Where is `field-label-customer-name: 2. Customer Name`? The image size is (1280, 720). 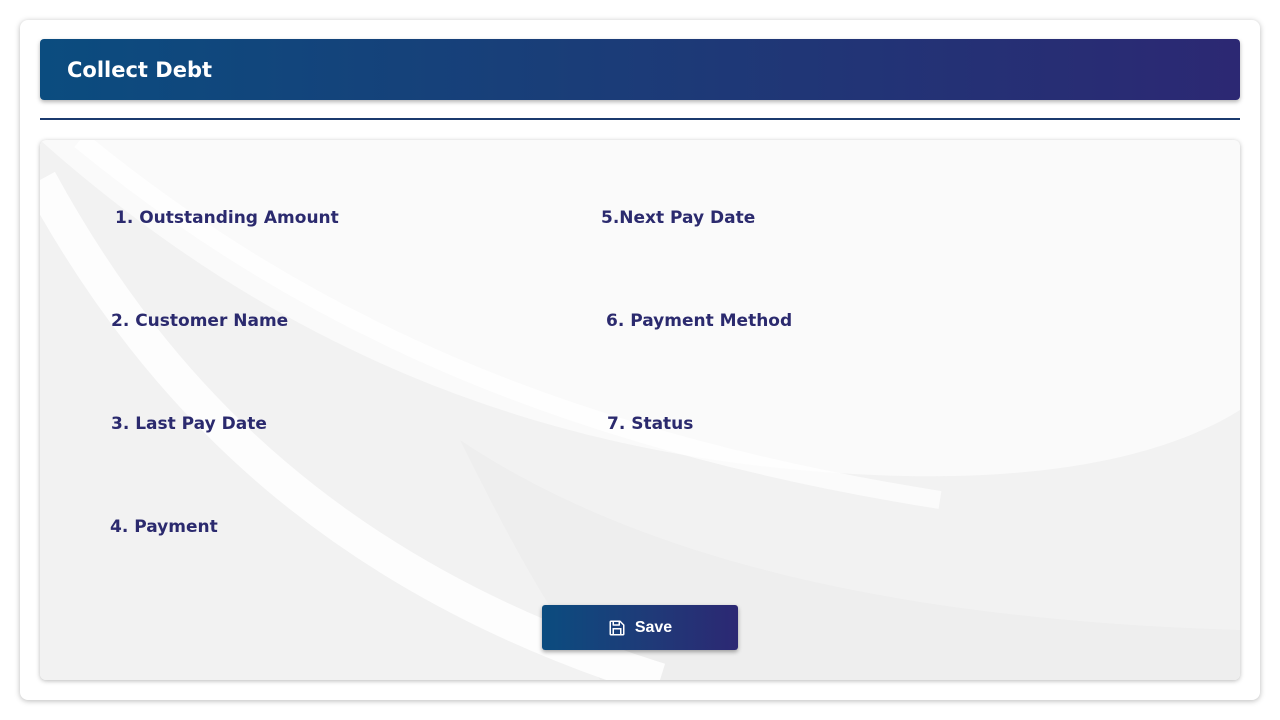 field-label-customer-name: 2. Customer Name is located at coordinates (200, 321).